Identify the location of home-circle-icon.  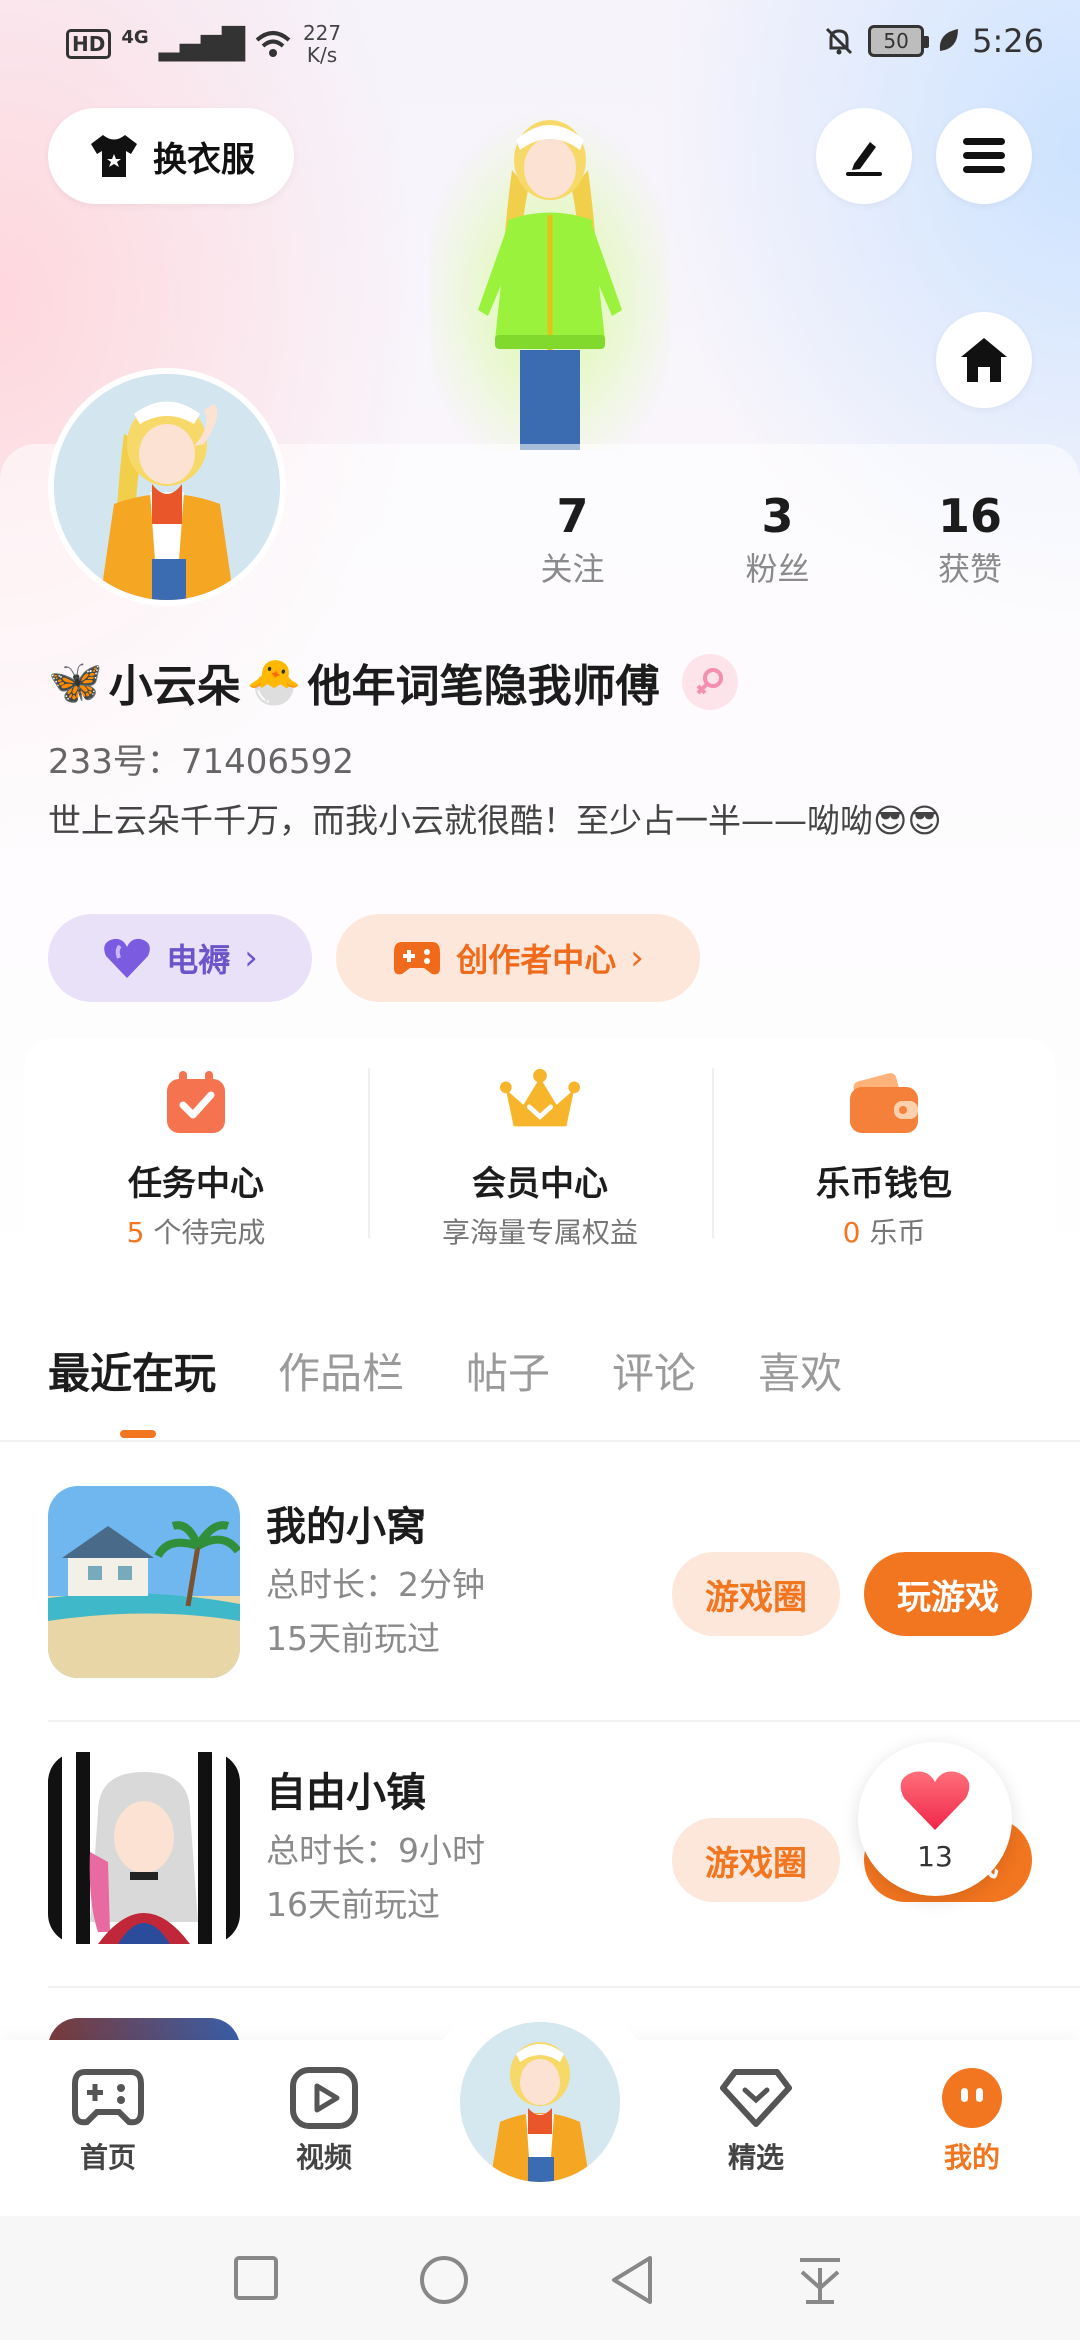
(444, 2280).